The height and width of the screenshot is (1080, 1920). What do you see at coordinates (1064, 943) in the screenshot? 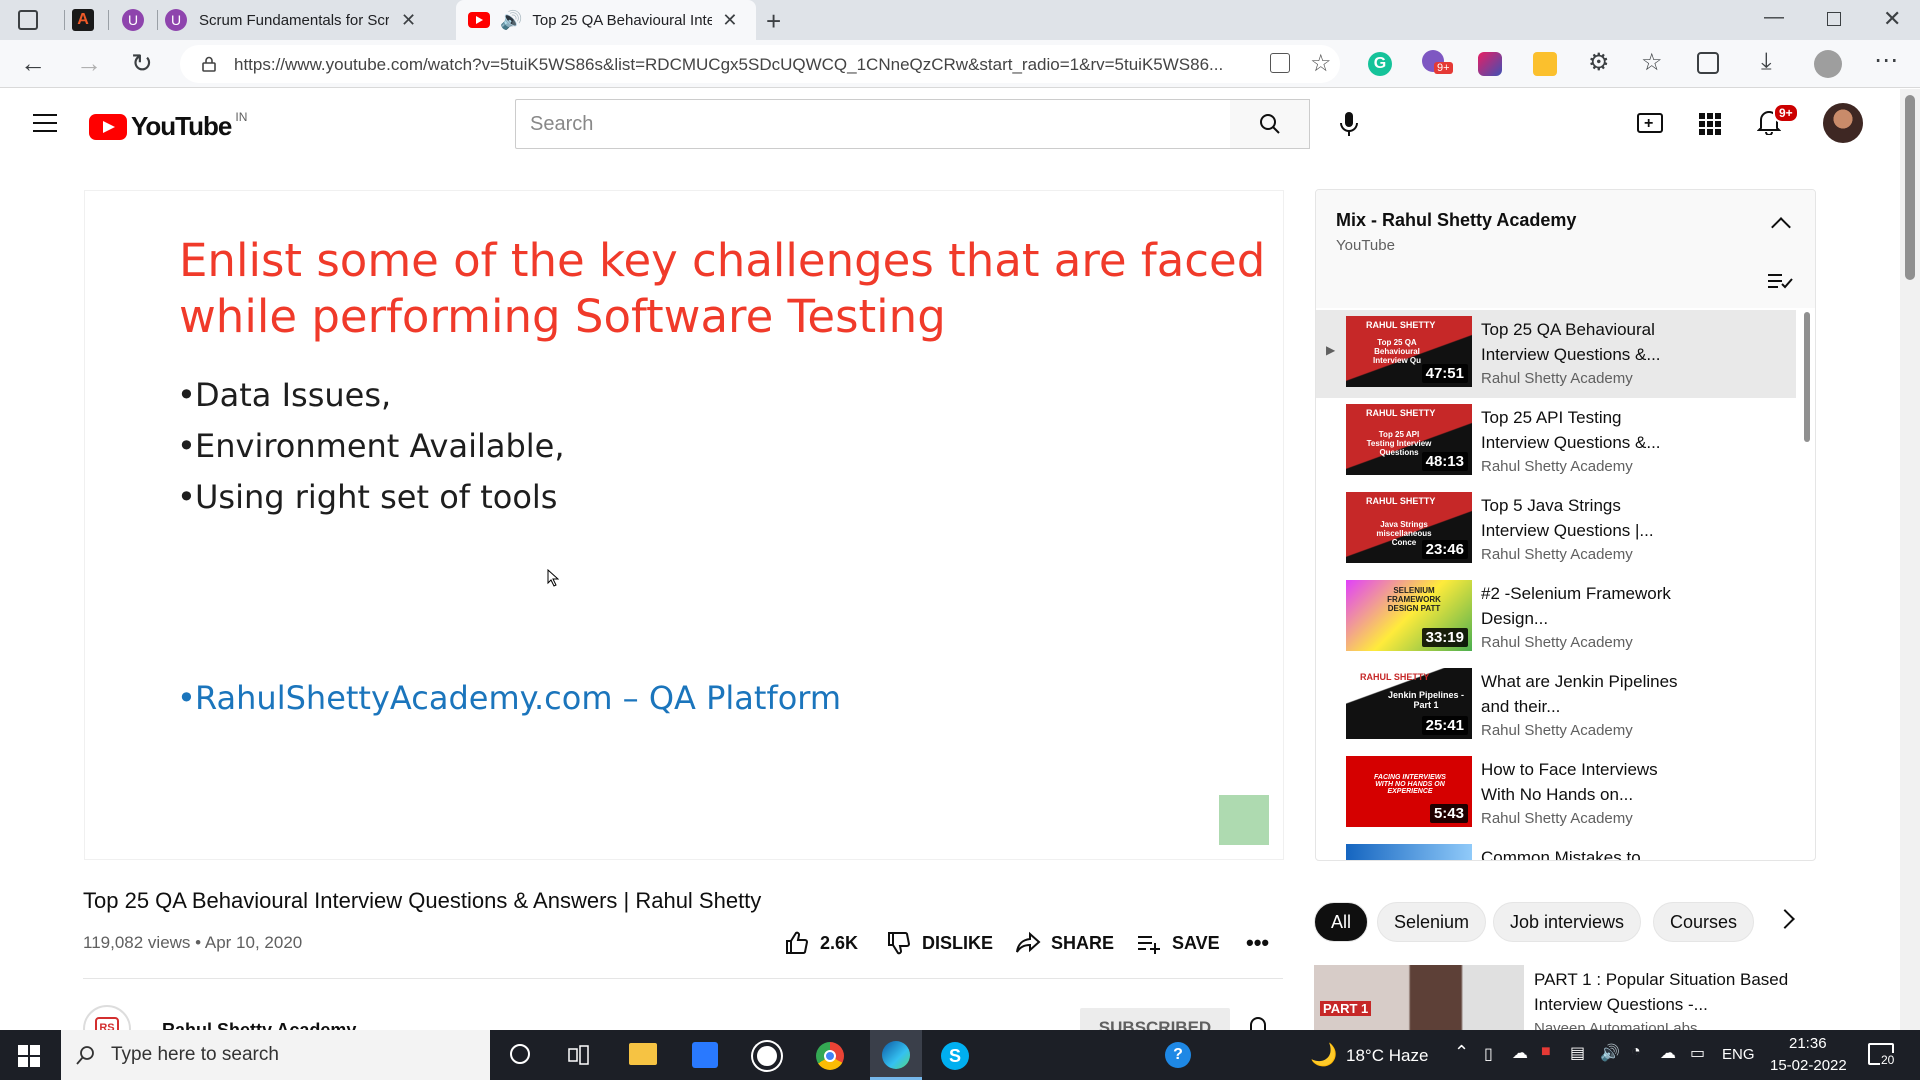
I see `share-button: SHARE` at bounding box center [1064, 943].